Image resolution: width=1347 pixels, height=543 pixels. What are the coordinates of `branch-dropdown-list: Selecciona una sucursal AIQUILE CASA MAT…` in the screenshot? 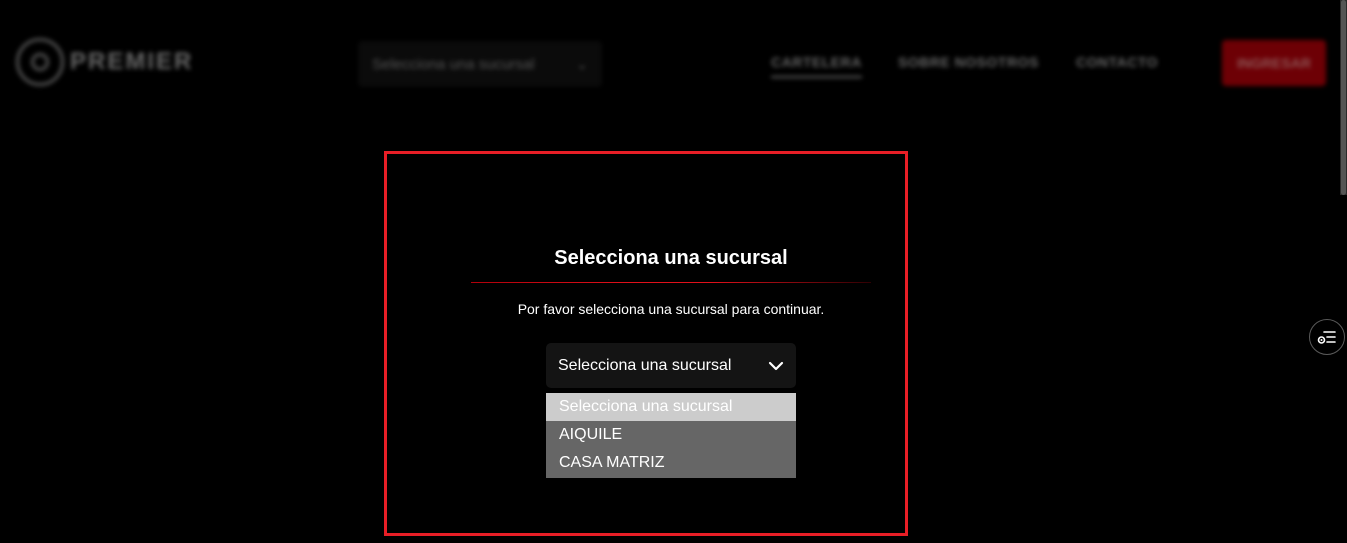 It's located at (671, 435).